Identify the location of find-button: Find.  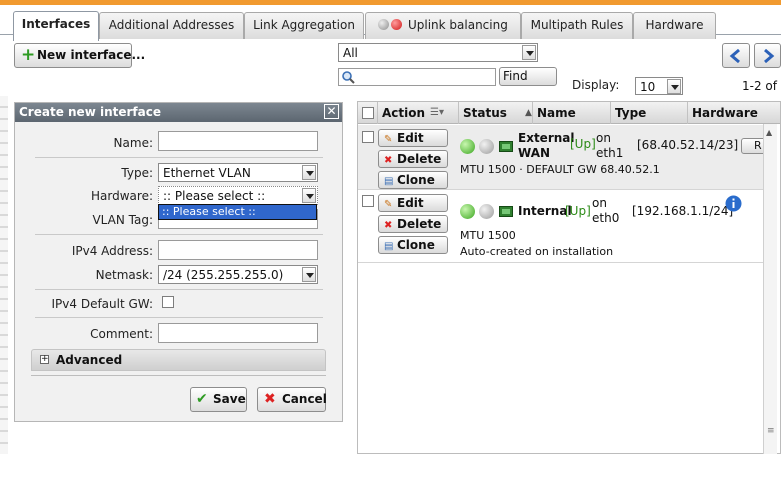
(528, 76).